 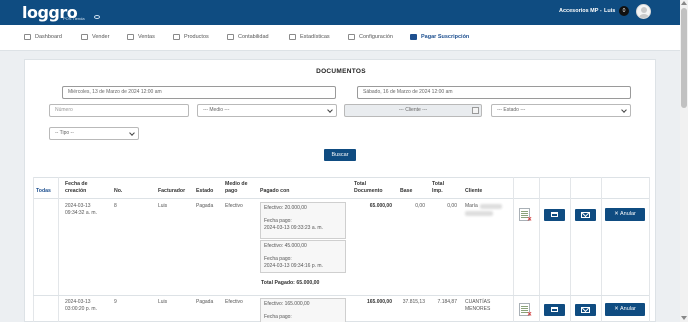 What do you see at coordinates (287, 304) in the screenshot?
I see `payment-amount: Efectivo: 165.000,00` at bounding box center [287, 304].